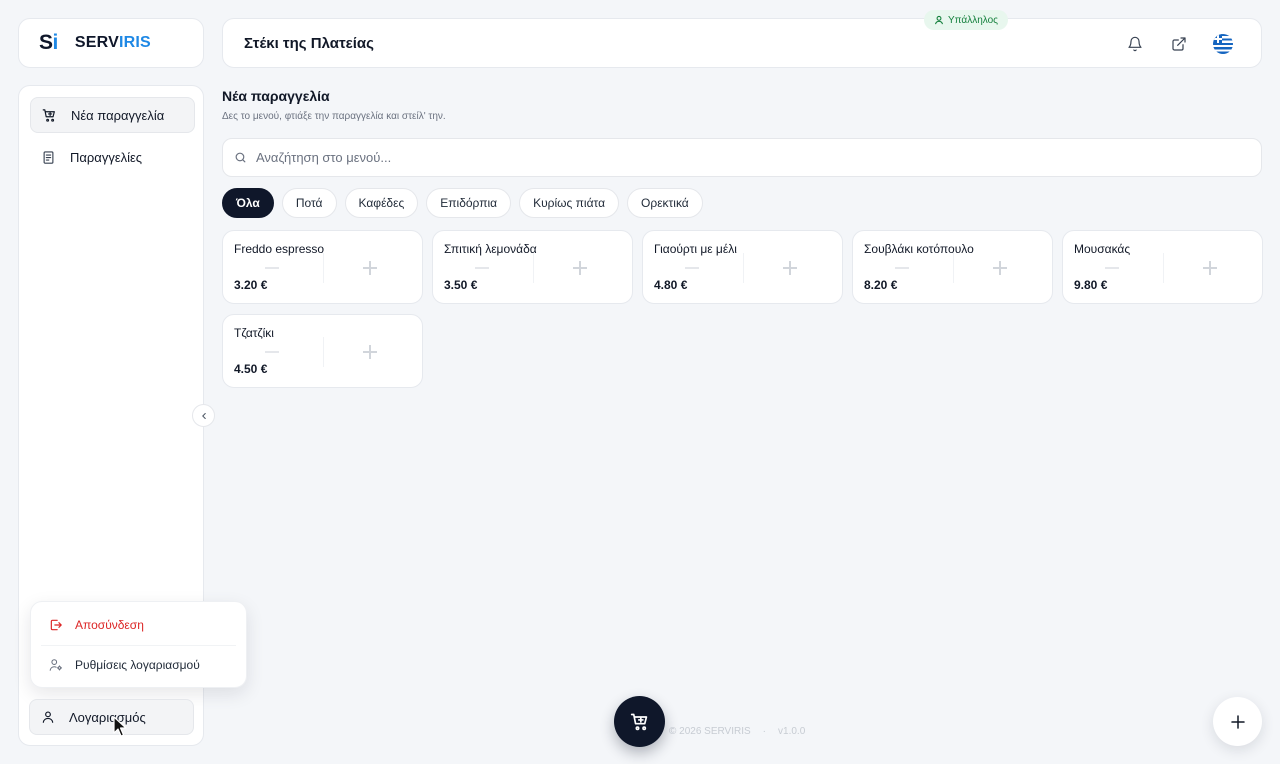 The width and height of the screenshot is (1280, 764). I want to click on category-chip-drinks: Ποτά, so click(309, 203).